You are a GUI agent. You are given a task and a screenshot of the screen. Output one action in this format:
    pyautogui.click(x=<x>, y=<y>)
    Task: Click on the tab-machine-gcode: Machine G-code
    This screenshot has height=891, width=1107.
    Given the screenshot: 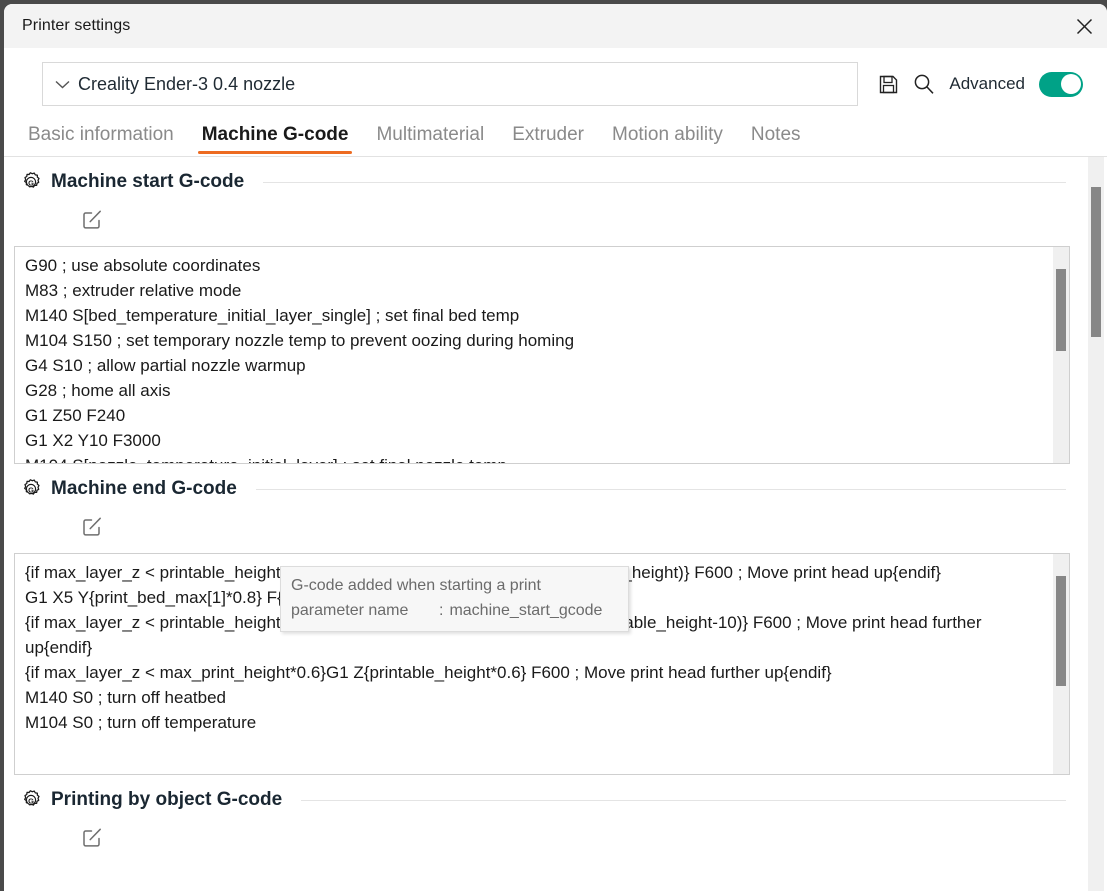 What is the action you would take?
    pyautogui.click(x=275, y=138)
    